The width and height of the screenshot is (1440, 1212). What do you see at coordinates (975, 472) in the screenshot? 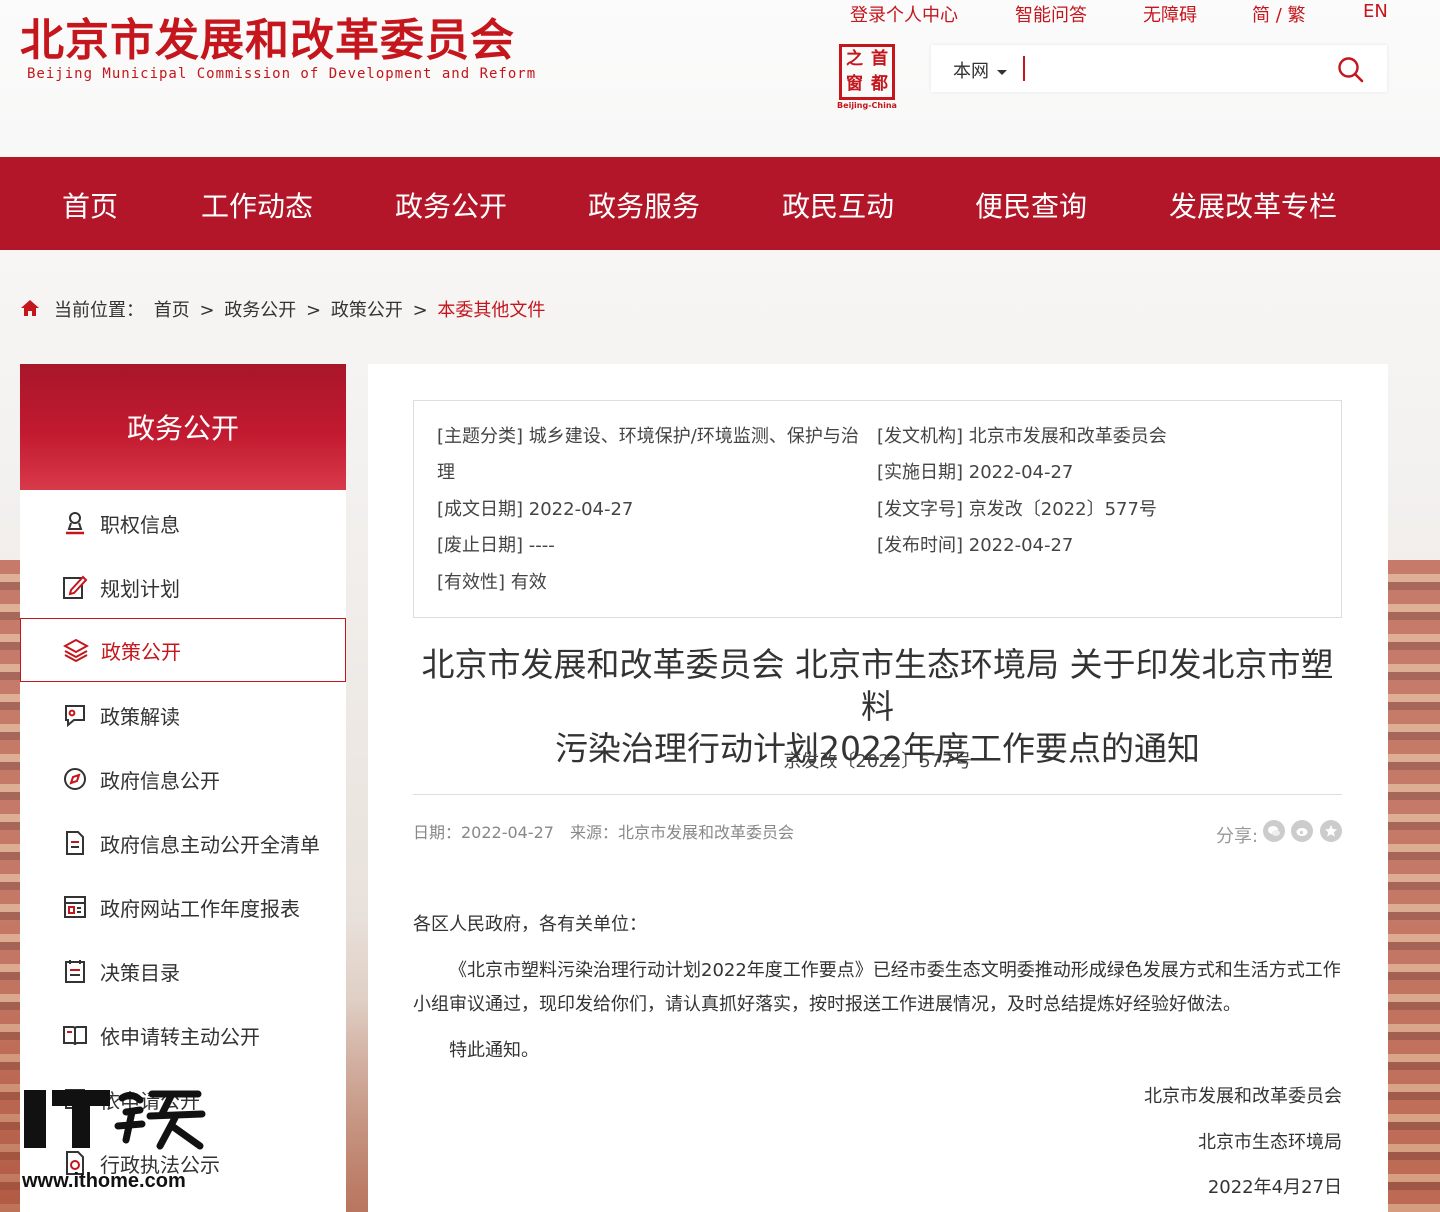
I see `meta-effective-date: [实施日期] 2022-04-27` at bounding box center [975, 472].